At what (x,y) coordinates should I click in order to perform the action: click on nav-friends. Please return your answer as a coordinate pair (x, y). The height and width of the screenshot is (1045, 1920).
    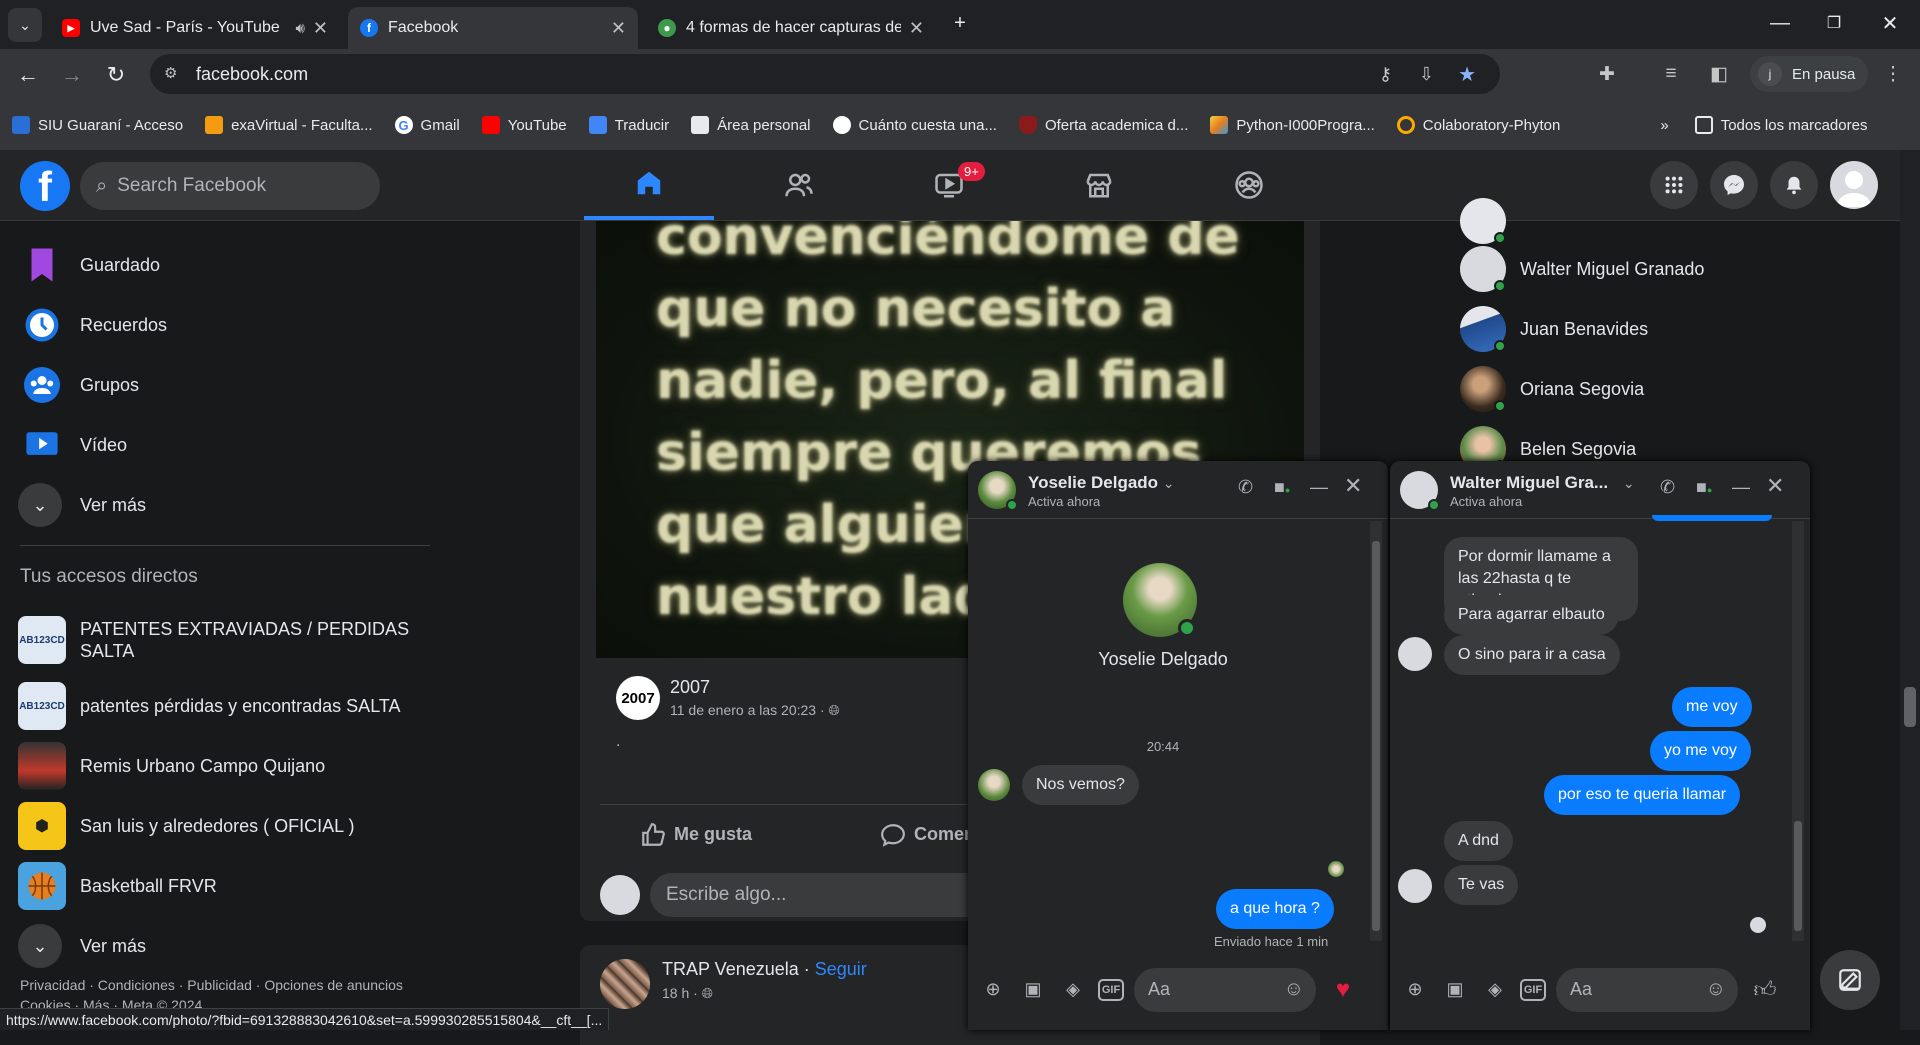
    Looking at the image, I should click on (799, 185).